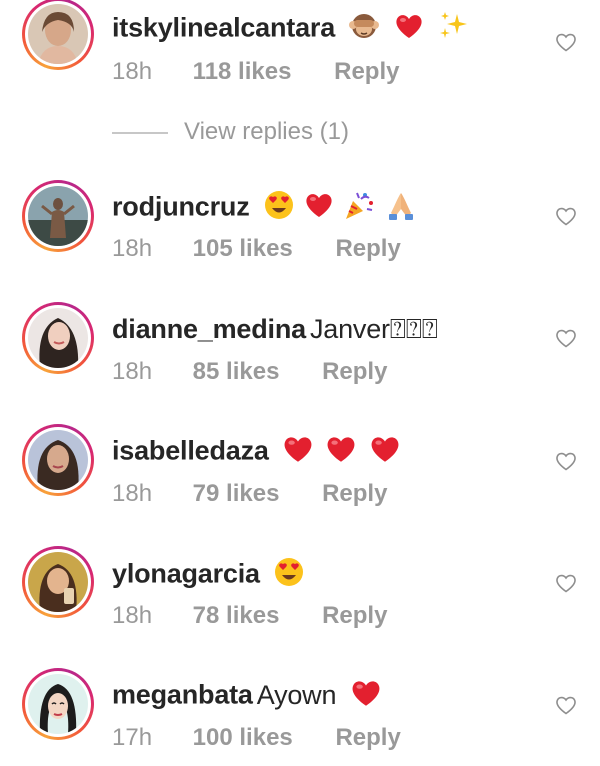 Image resolution: width=600 pixels, height=766 pixels. What do you see at coordinates (132, 737) in the screenshot?
I see `comment-time: 17h` at bounding box center [132, 737].